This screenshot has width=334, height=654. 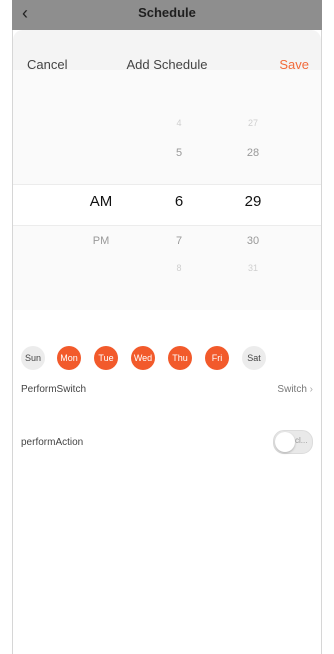 I want to click on perform-action-label: performAction, so click(x=52, y=442).